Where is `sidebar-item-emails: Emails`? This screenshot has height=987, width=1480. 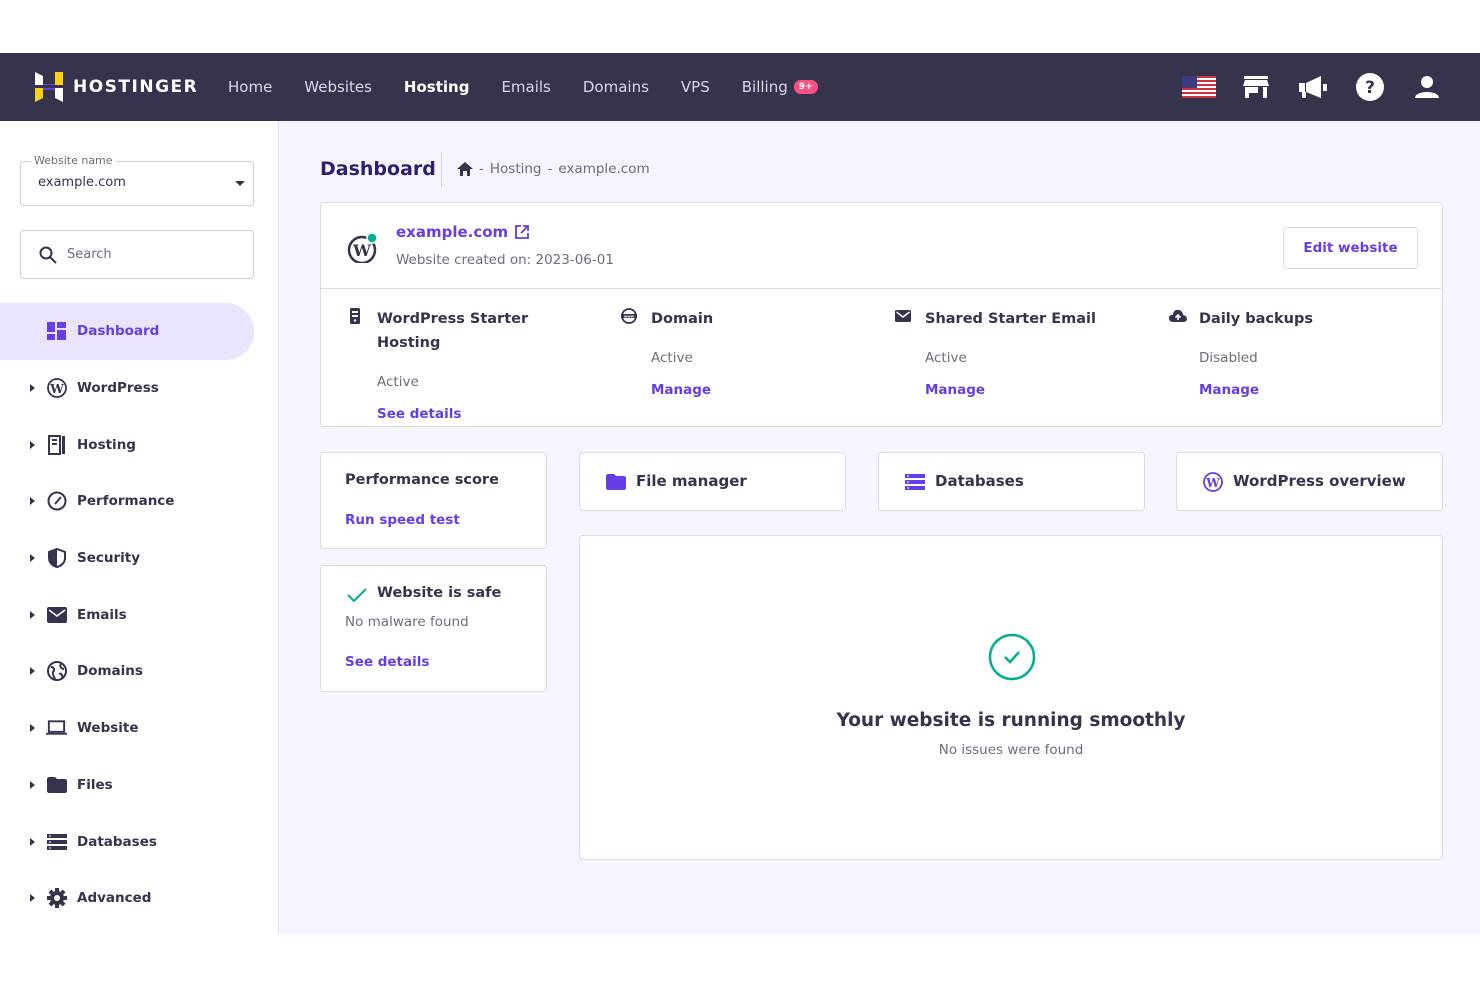
sidebar-item-emails: Emails is located at coordinates (139, 614).